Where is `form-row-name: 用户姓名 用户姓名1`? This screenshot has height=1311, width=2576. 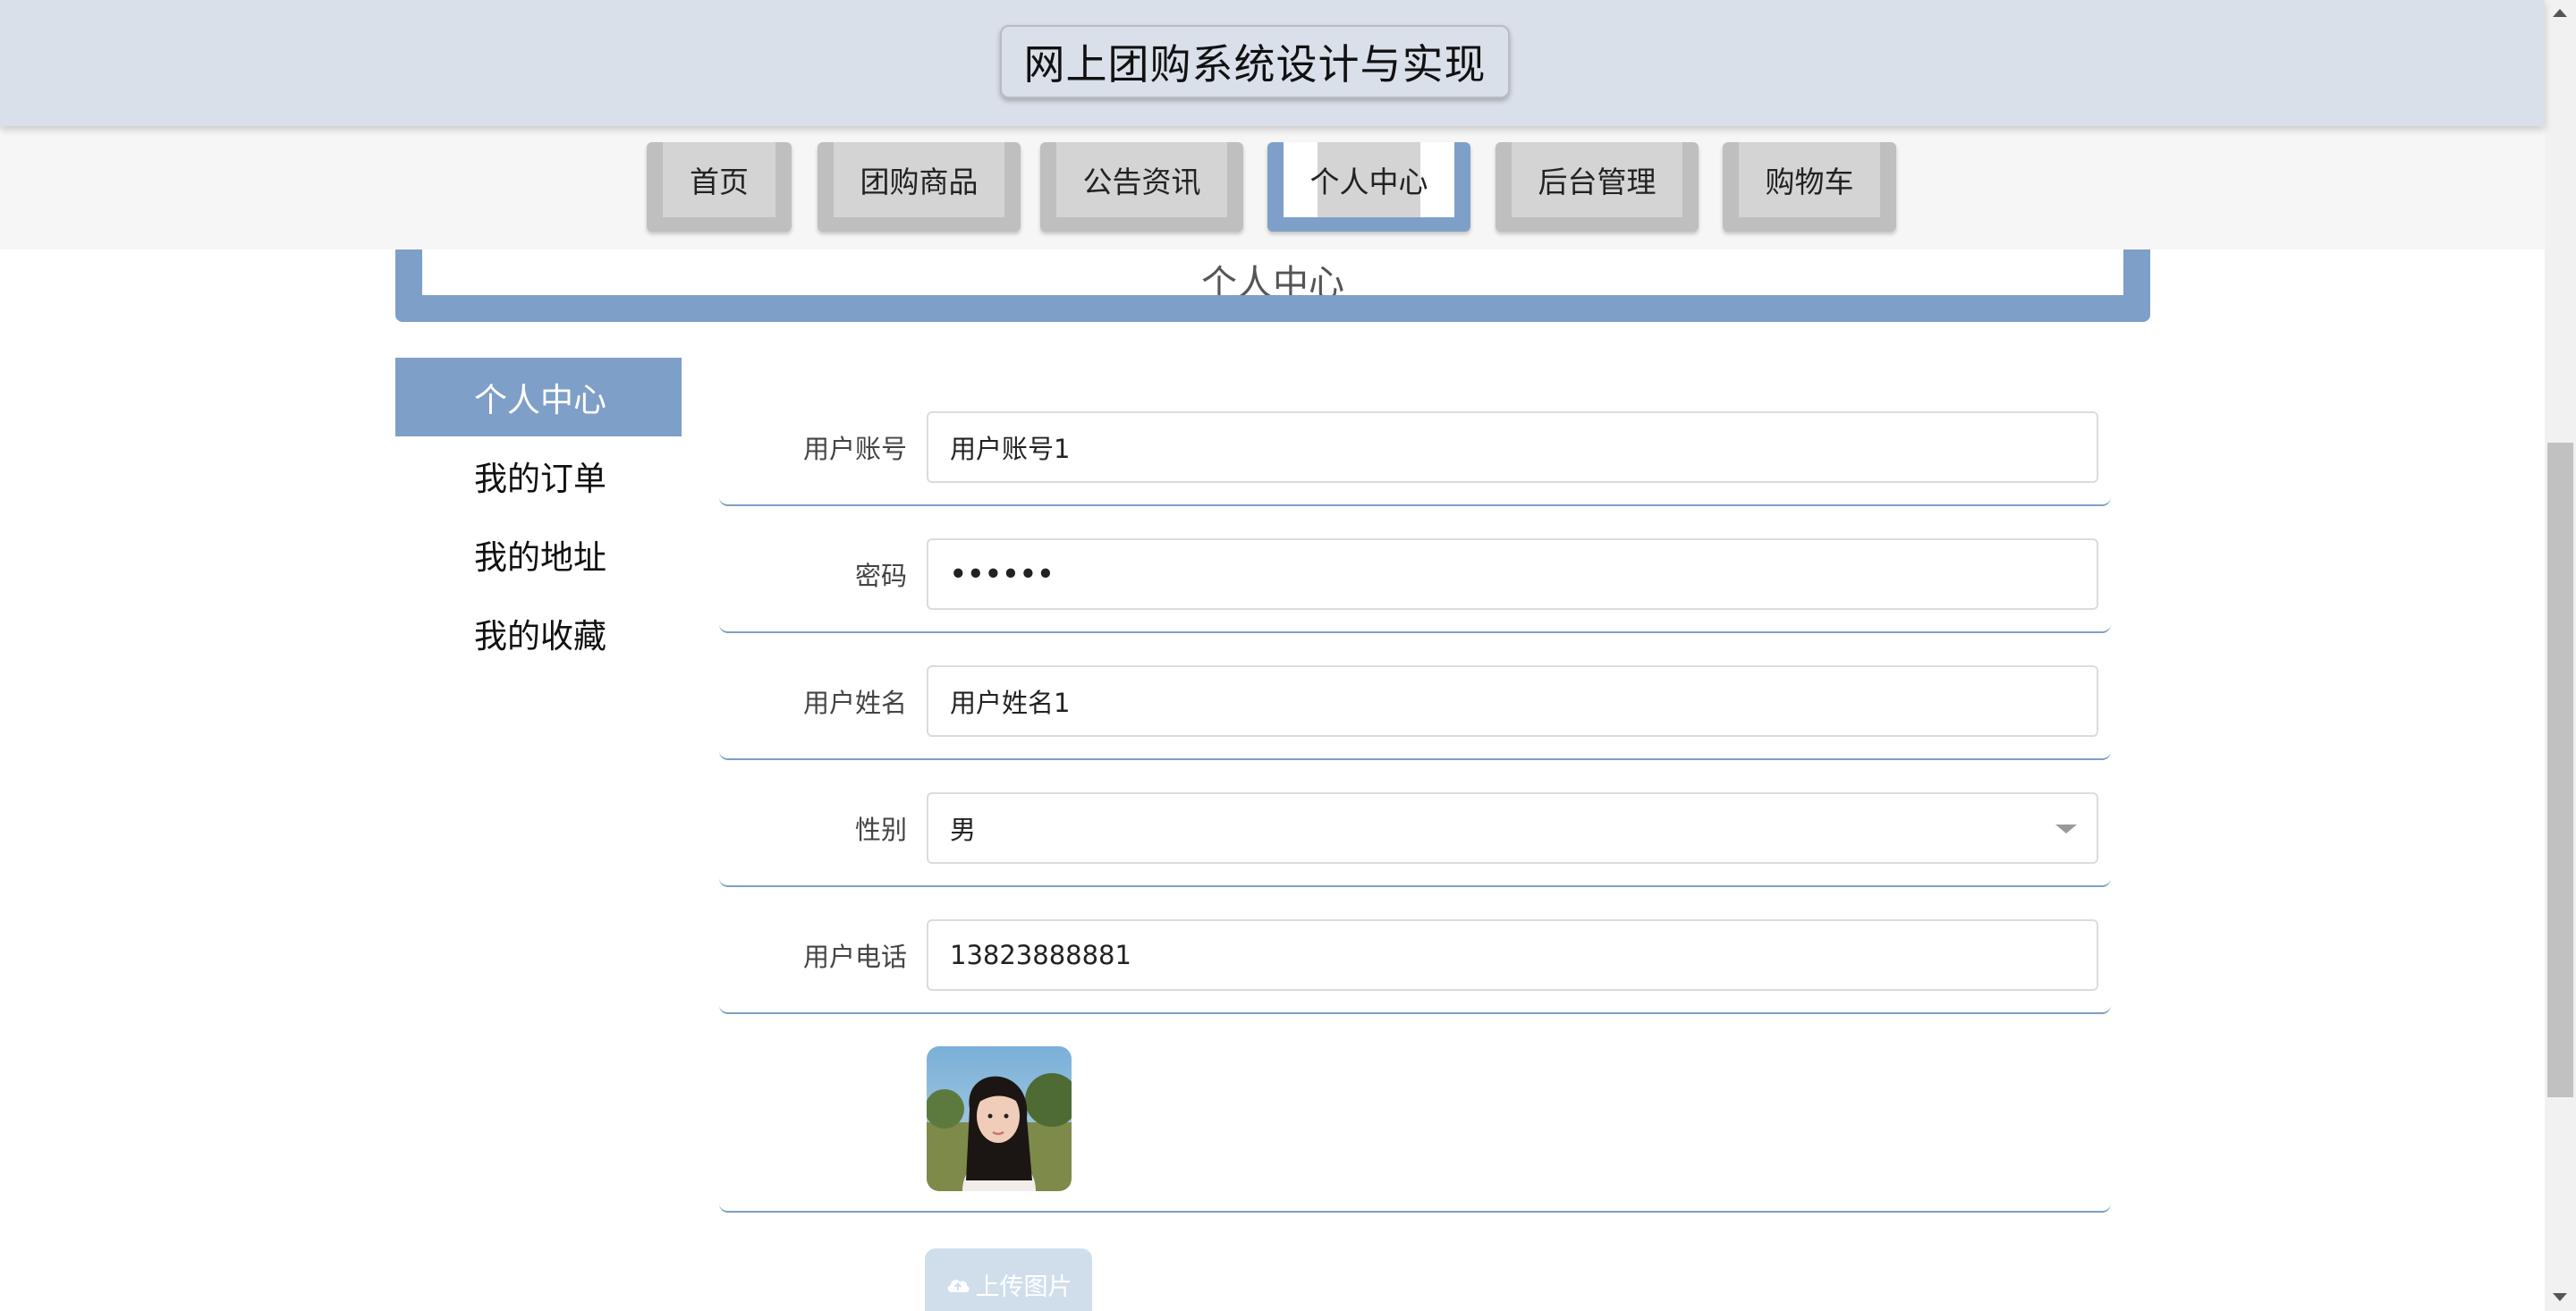
form-row-name: 用户姓名 用户姓名1 is located at coordinates (1415, 696).